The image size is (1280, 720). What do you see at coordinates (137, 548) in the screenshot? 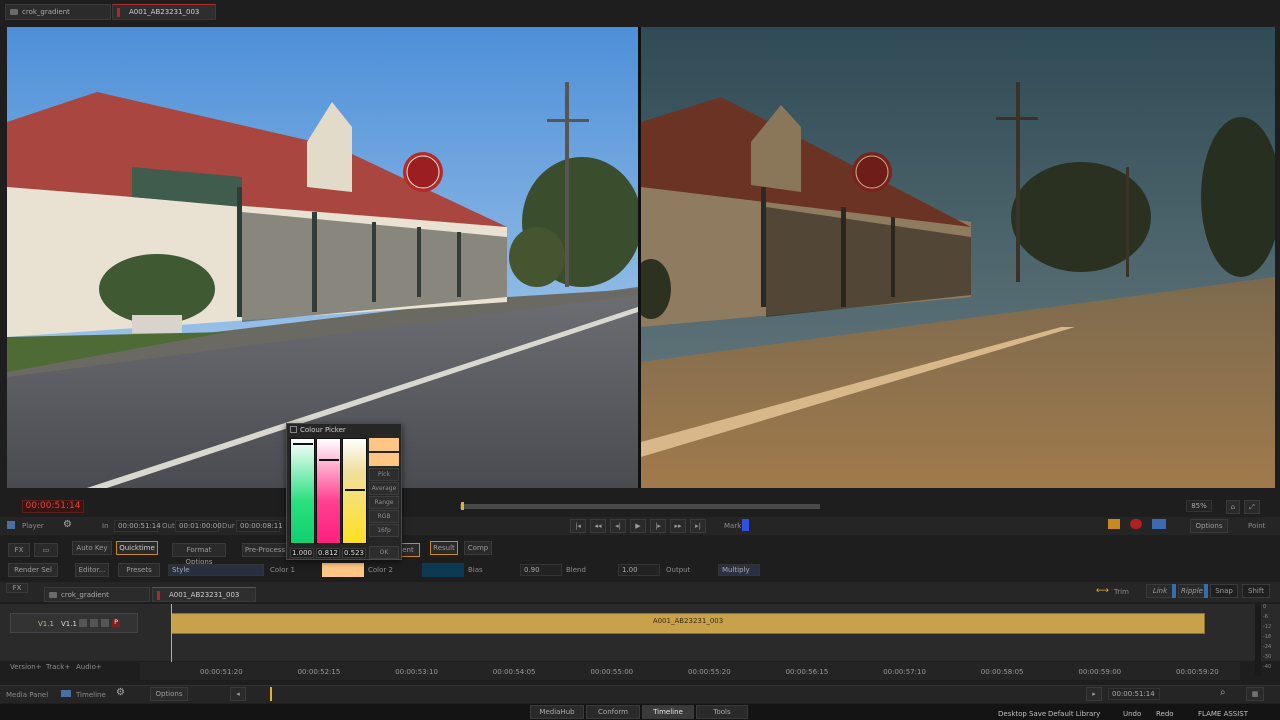
I see `quicktime-button: Quicktime` at bounding box center [137, 548].